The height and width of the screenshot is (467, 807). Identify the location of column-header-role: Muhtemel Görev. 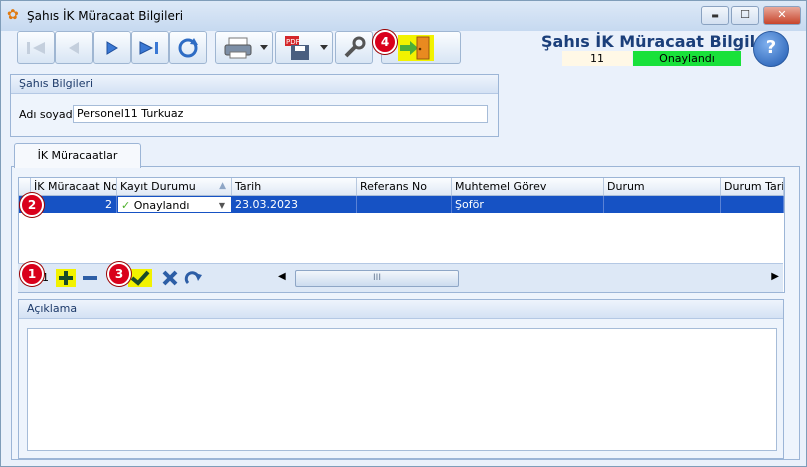
(528, 186).